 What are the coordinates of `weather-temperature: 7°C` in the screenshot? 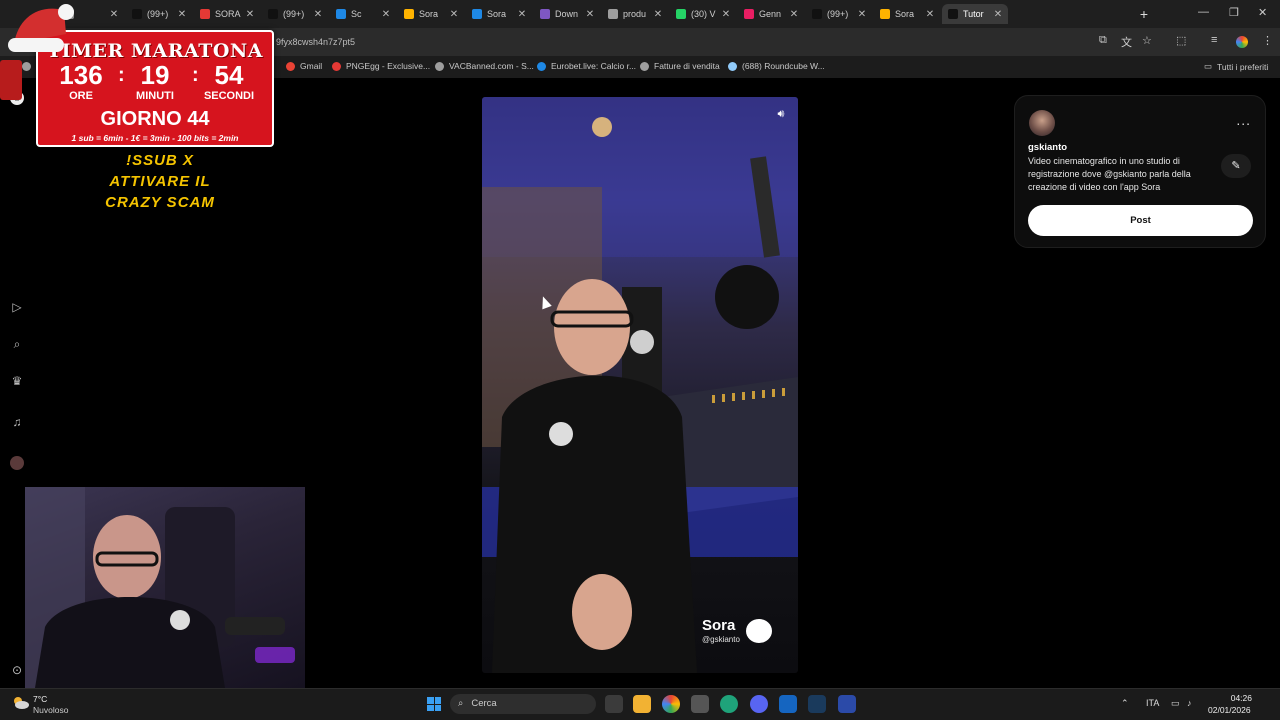 It's located at (40, 699).